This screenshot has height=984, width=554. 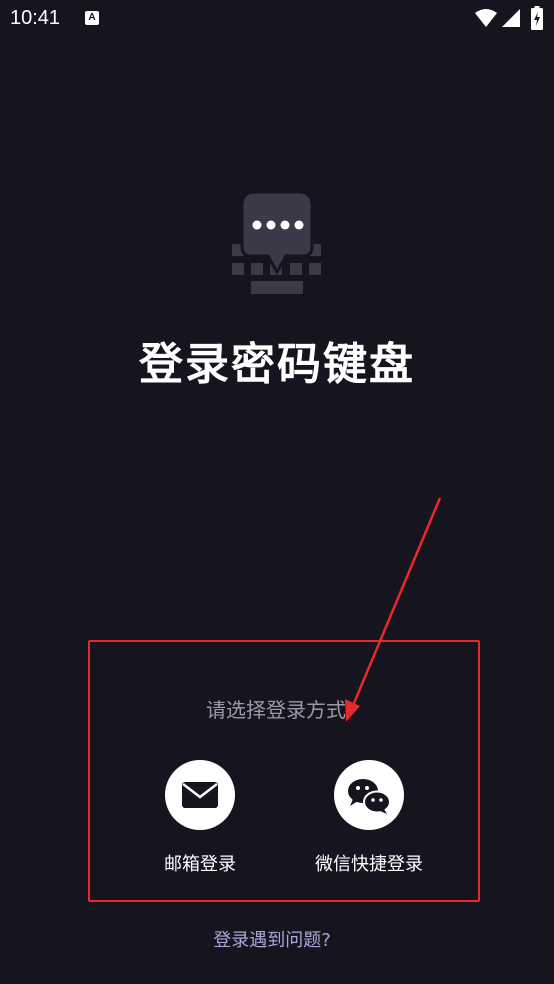 I want to click on login-method-prompt: 请选择登录方式, so click(x=277, y=708).